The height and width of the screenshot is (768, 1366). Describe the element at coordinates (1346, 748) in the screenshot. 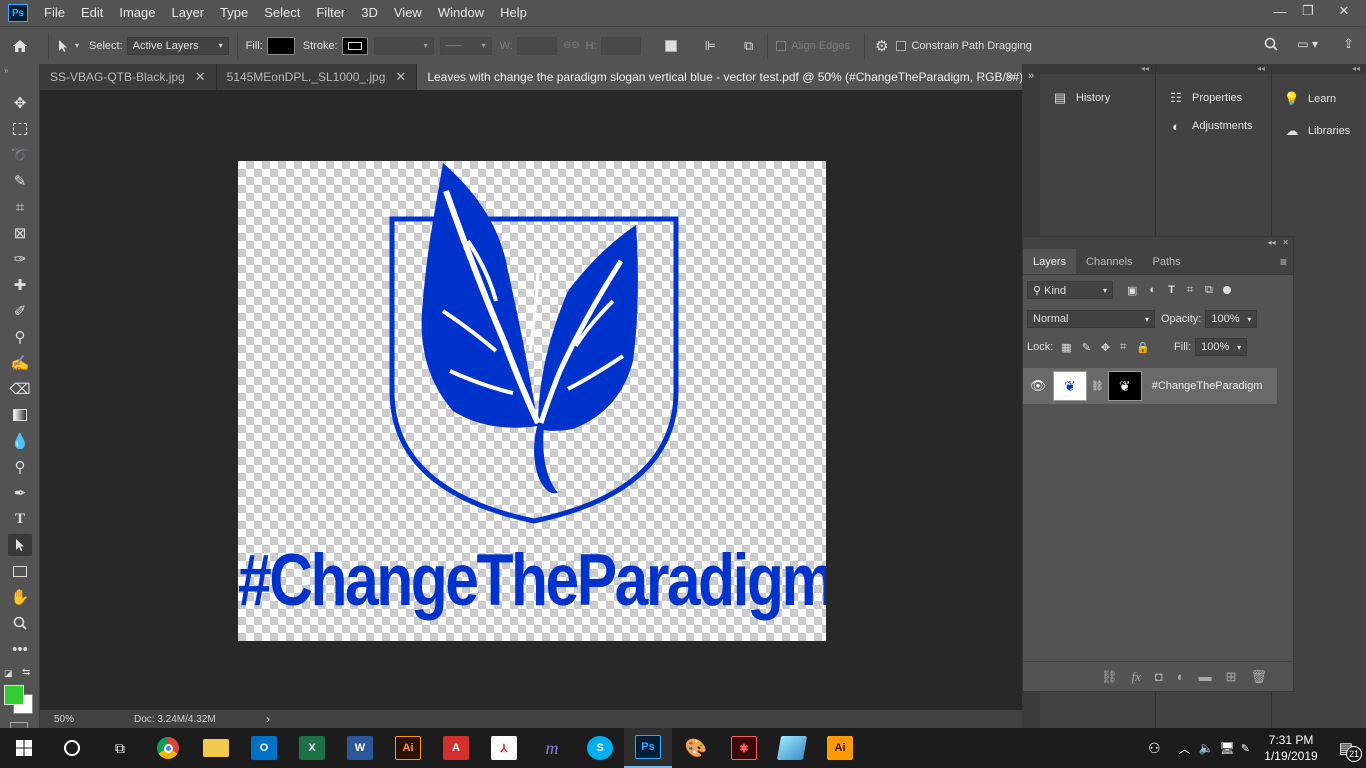

I see `action-center-icon: ▤ 21` at that location.